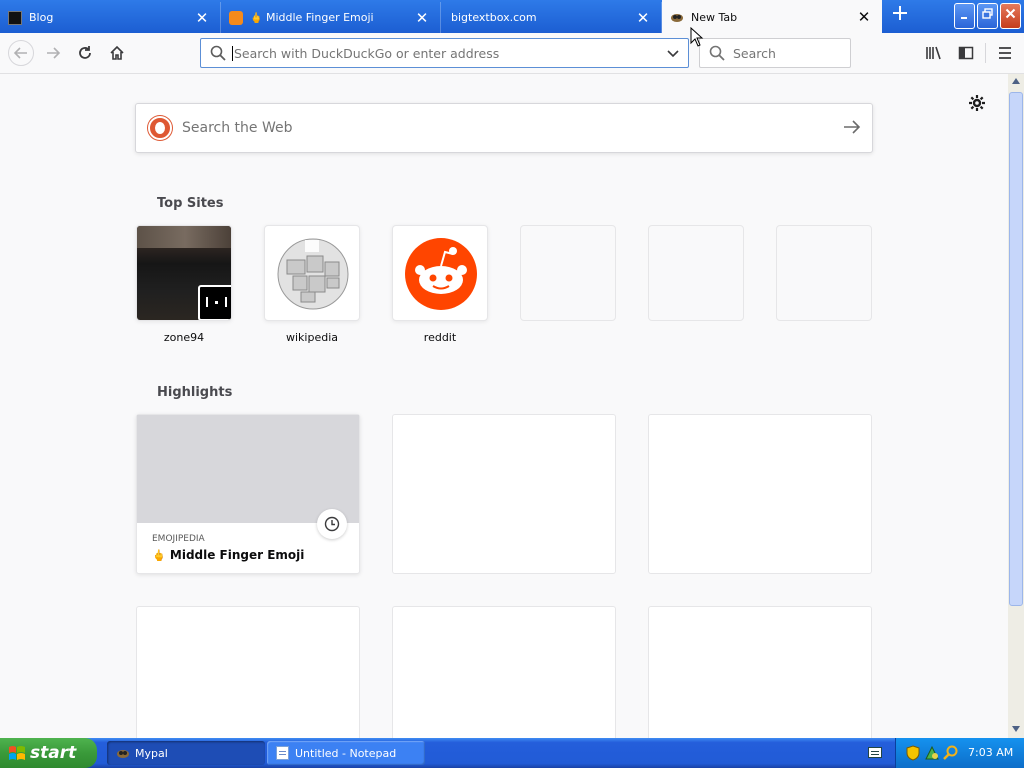 This screenshot has height=768, width=1024. I want to click on plus-icon, so click(900, 13).